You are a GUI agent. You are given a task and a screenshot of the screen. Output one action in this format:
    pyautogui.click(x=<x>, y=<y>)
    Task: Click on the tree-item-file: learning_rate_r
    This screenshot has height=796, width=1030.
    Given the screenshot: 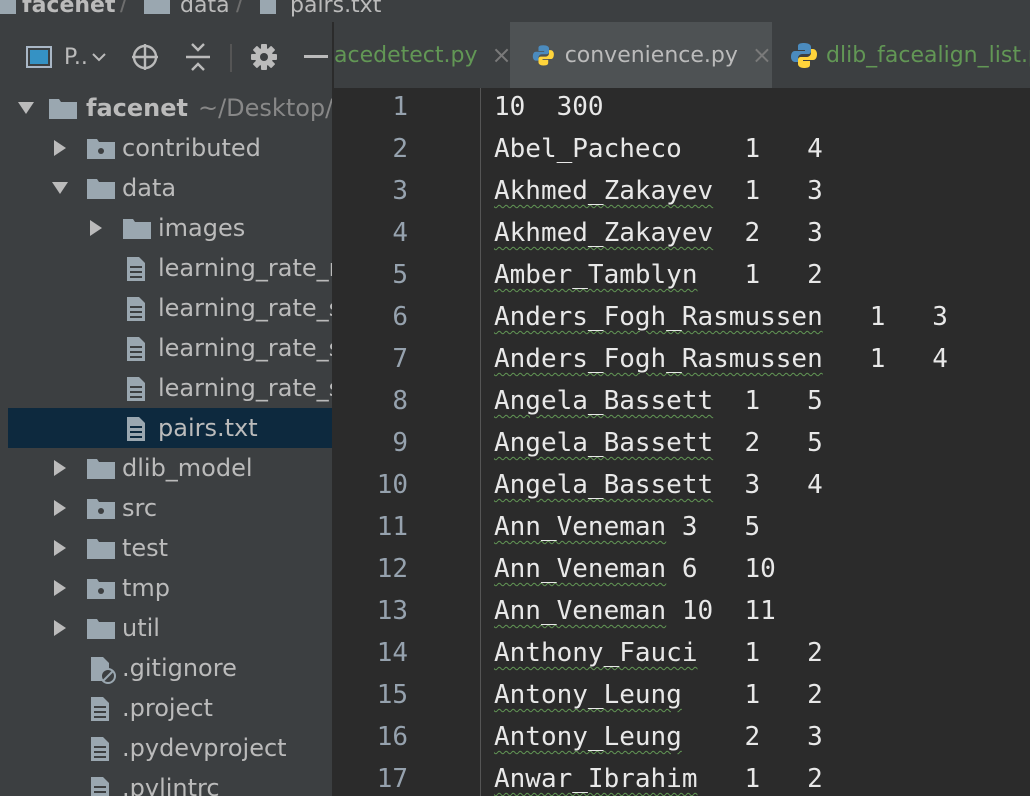 What is the action you would take?
    pyautogui.click(x=170, y=268)
    